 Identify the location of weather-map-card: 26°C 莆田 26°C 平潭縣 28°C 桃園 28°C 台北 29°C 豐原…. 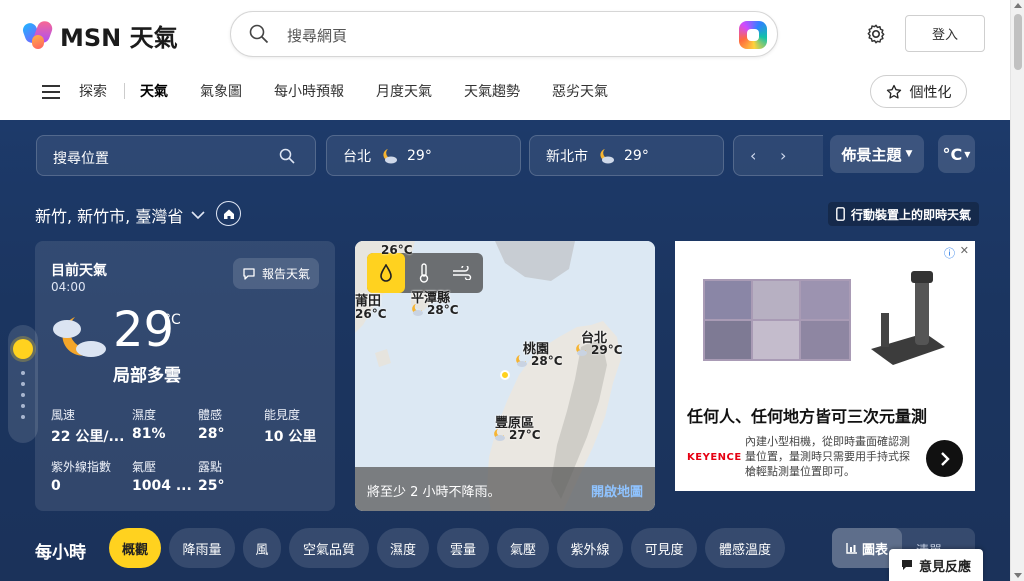
(505, 376).